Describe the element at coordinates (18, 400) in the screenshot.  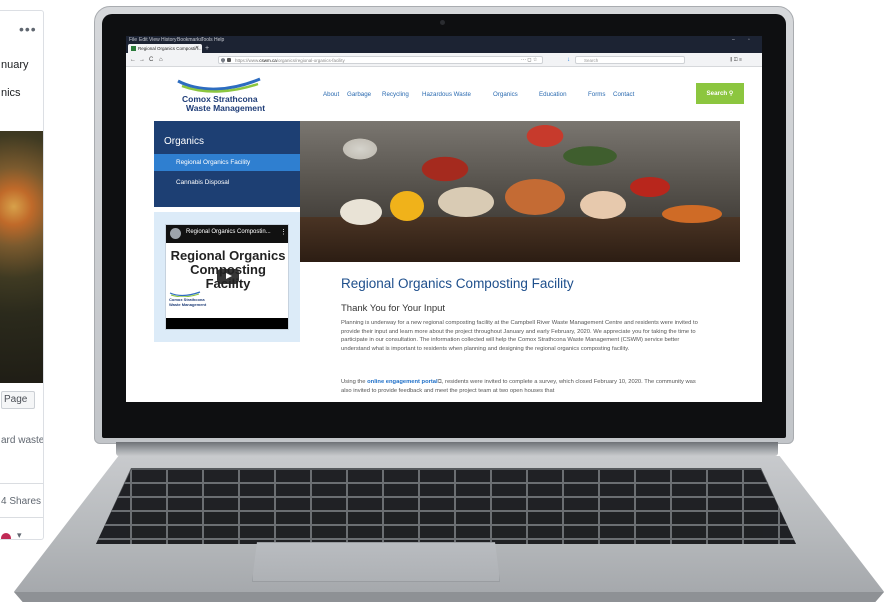
I see `like-page-button: Page` at that location.